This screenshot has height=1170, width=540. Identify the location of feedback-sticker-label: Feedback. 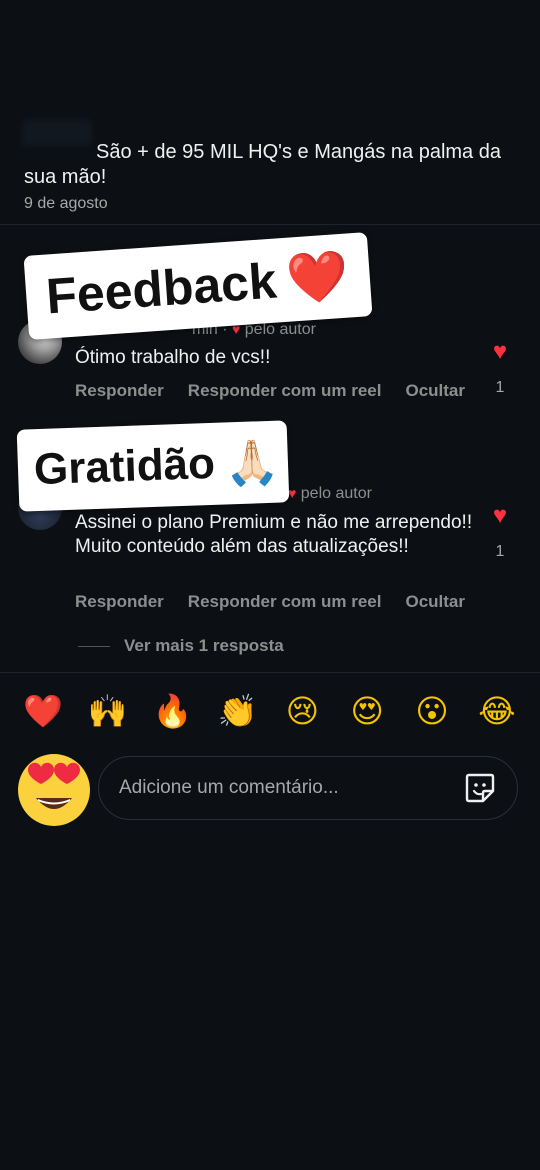
(161, 288).